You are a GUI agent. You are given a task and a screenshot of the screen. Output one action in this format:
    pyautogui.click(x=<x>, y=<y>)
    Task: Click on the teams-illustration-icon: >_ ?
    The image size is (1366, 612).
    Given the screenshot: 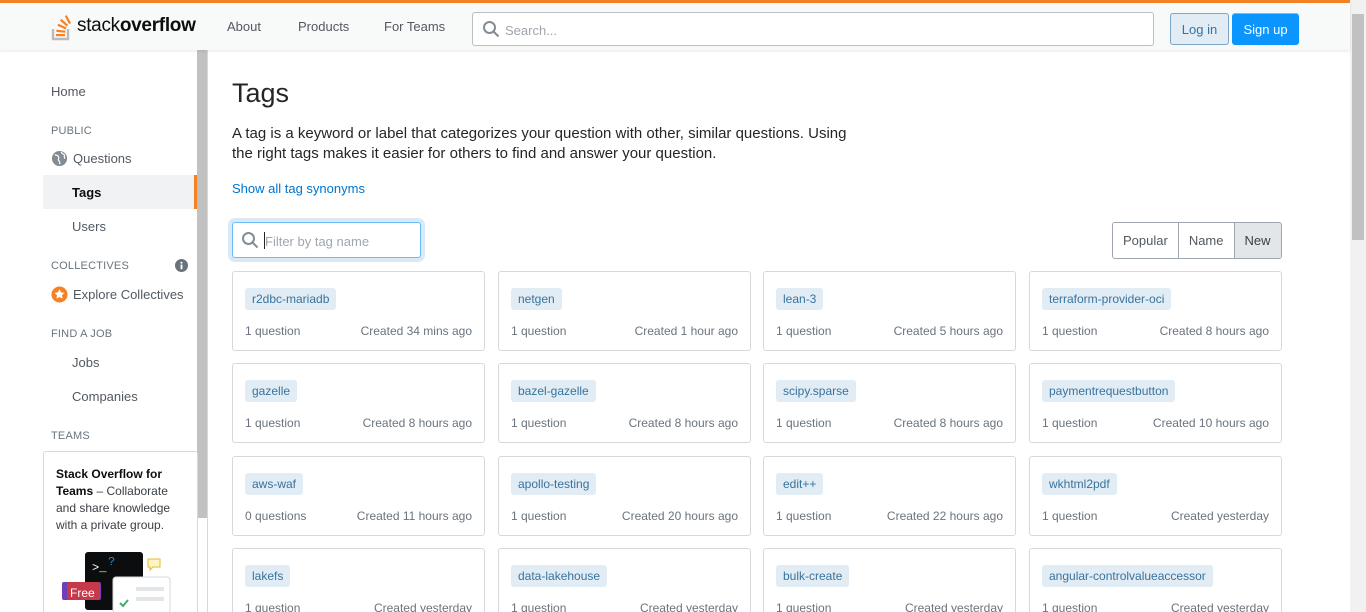 What is the action you would take?
    pyautogui.click(x=116, y=582)
    